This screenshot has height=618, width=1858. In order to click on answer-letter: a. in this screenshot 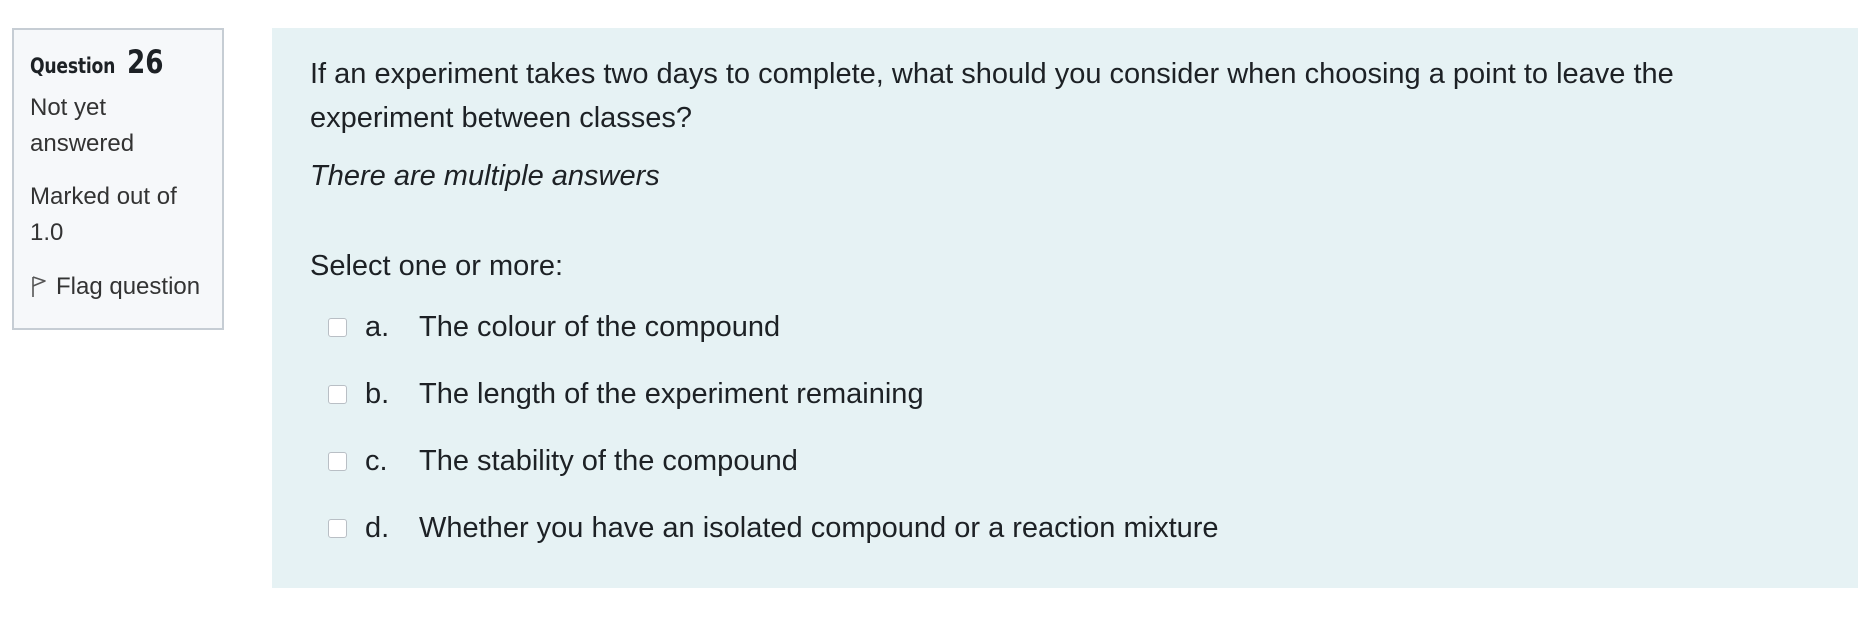, I will do `click(377, 327)`.